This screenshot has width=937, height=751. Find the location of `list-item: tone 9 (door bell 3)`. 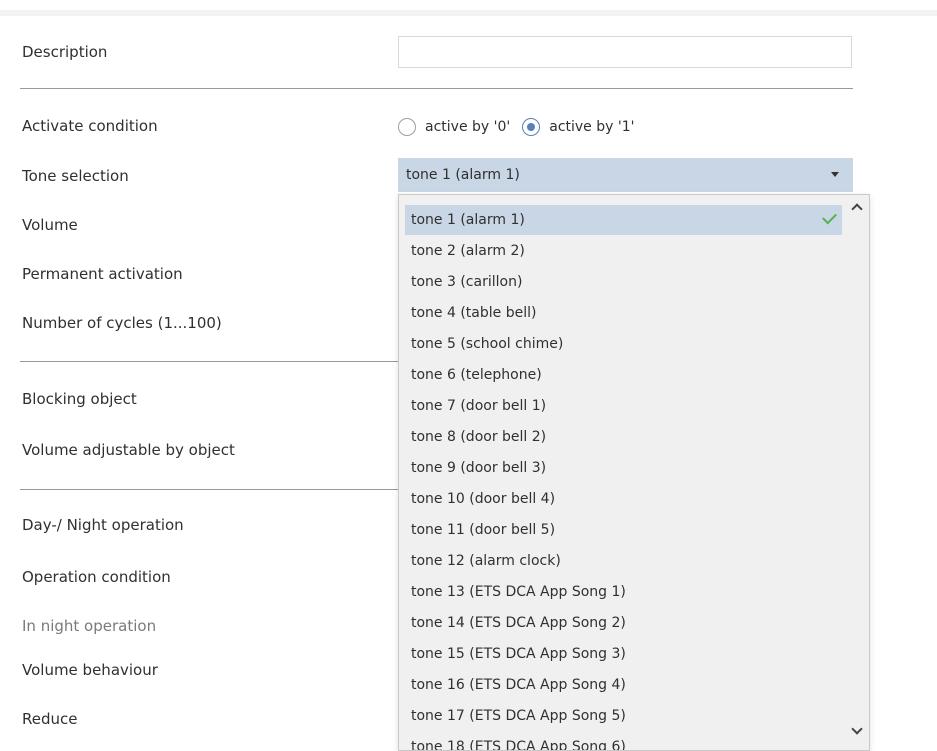

list-item: tone 9 (door bell 3) is located at coordinates (623, 468).